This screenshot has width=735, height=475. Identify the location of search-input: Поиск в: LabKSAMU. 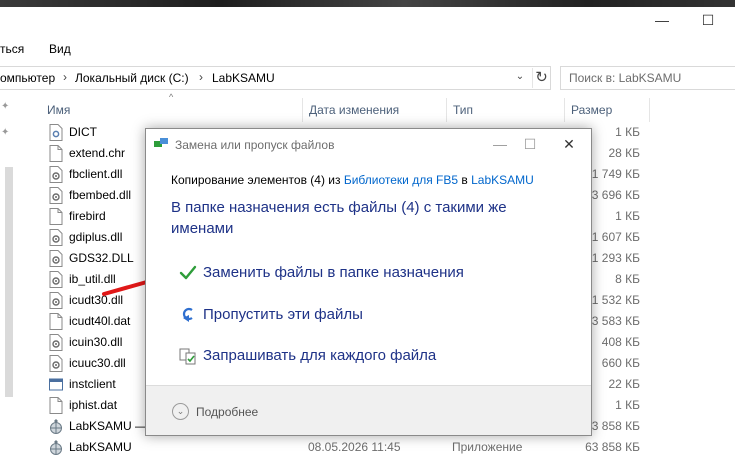
(647, 78).